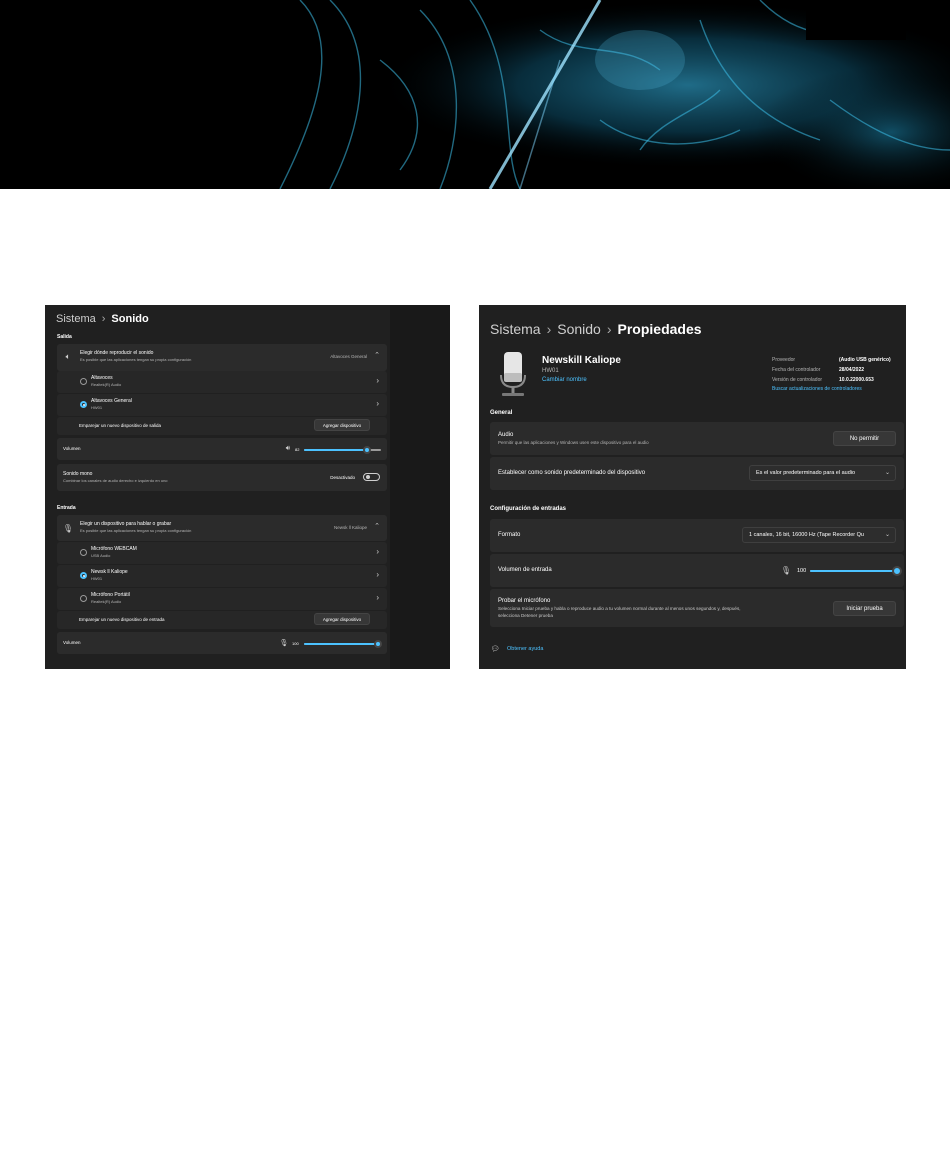 Image resolution: width=950 pixels, height=1158 pixels. Describe the element at coordinates (83, 598) in the screenshot. I see `radio-portatil` at that location.